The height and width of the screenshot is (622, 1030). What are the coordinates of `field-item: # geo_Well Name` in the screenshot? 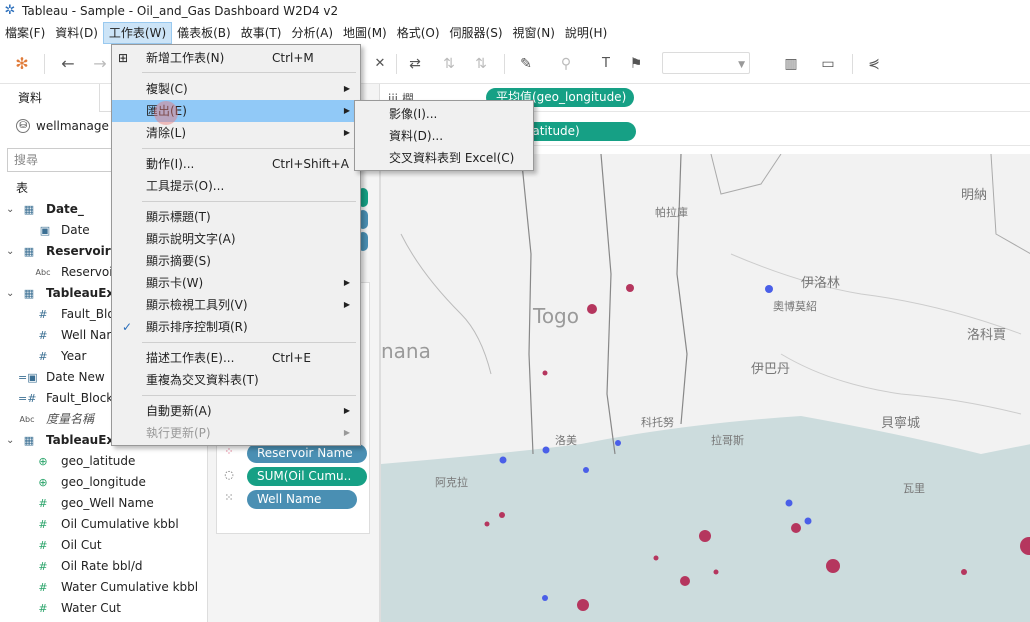 It's located at (104, 503).